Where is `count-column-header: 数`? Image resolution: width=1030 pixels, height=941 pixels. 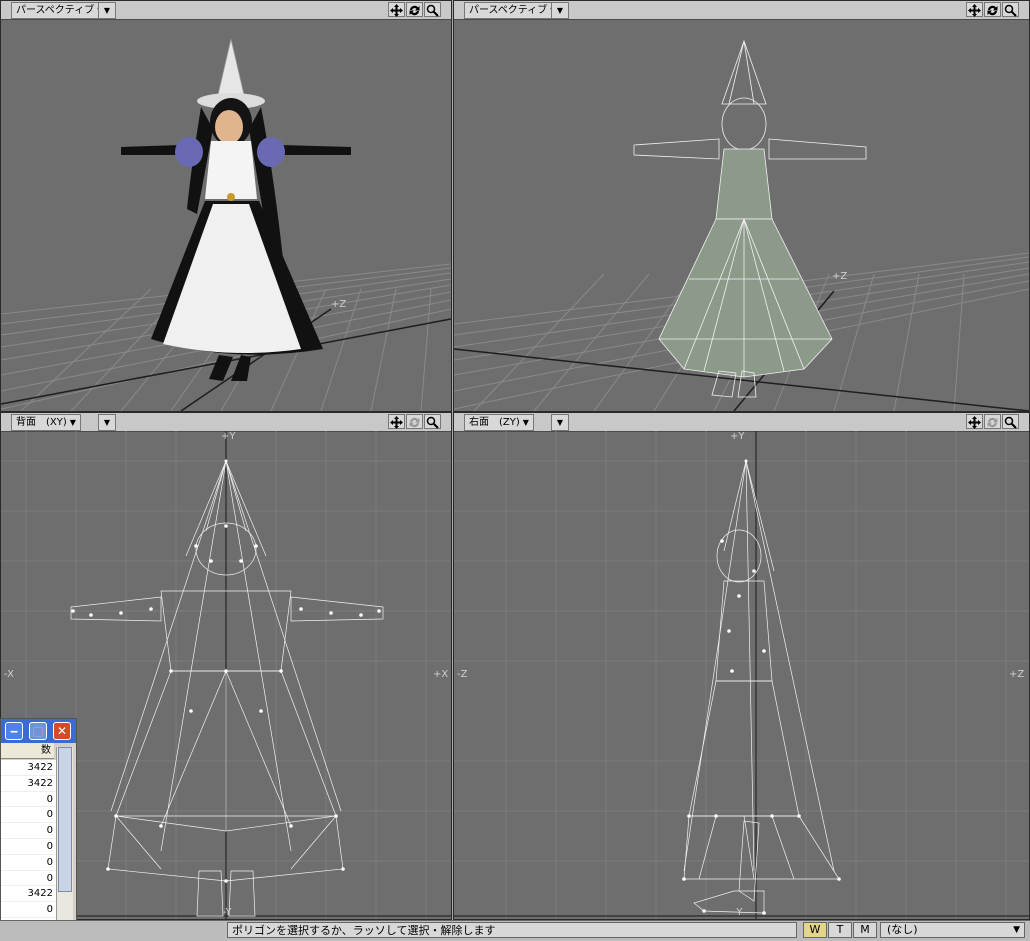 count-column-header: 数 is located at coordinates (27, 751).